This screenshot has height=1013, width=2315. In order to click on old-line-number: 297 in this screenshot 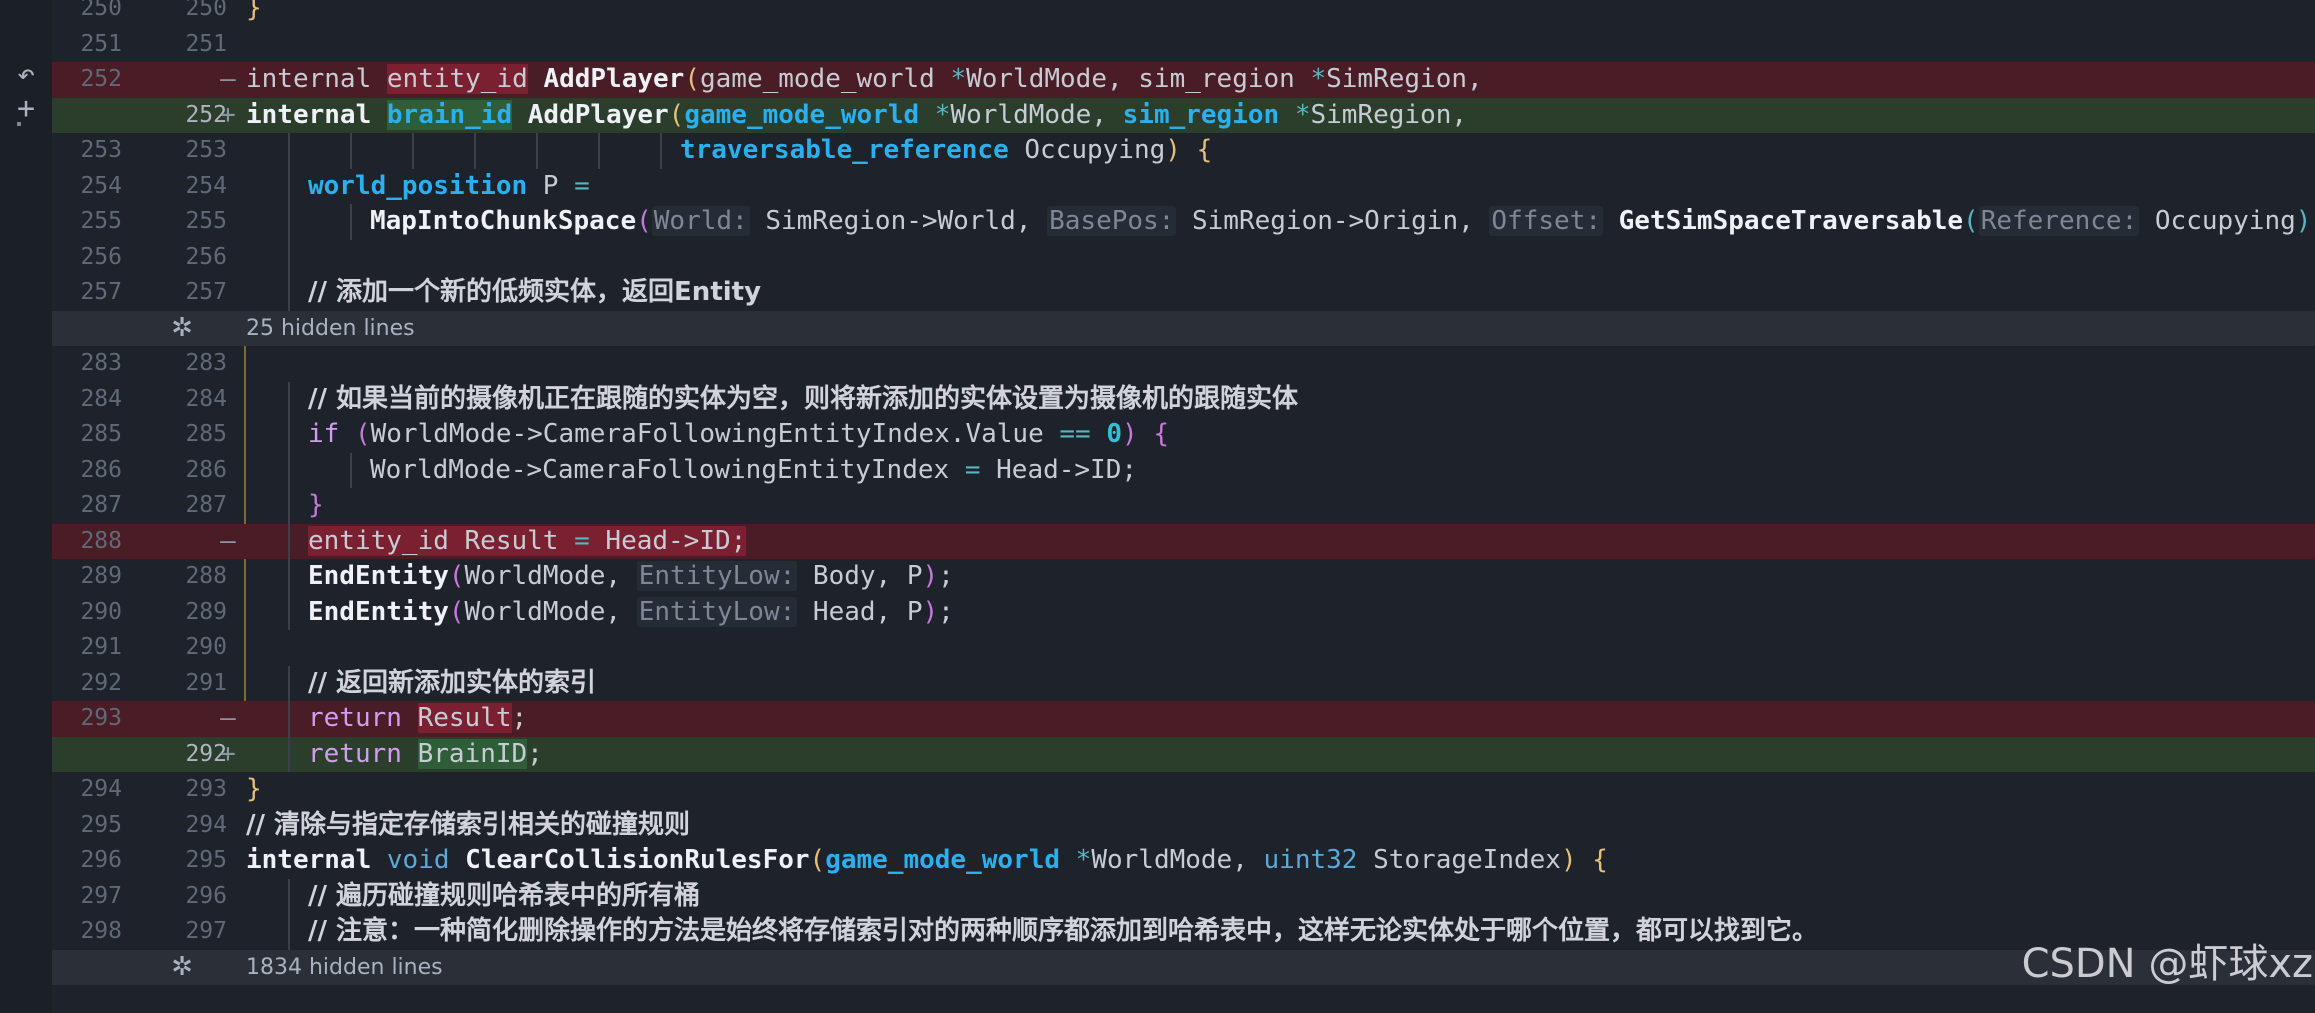, I will do `click(101, 895)`.